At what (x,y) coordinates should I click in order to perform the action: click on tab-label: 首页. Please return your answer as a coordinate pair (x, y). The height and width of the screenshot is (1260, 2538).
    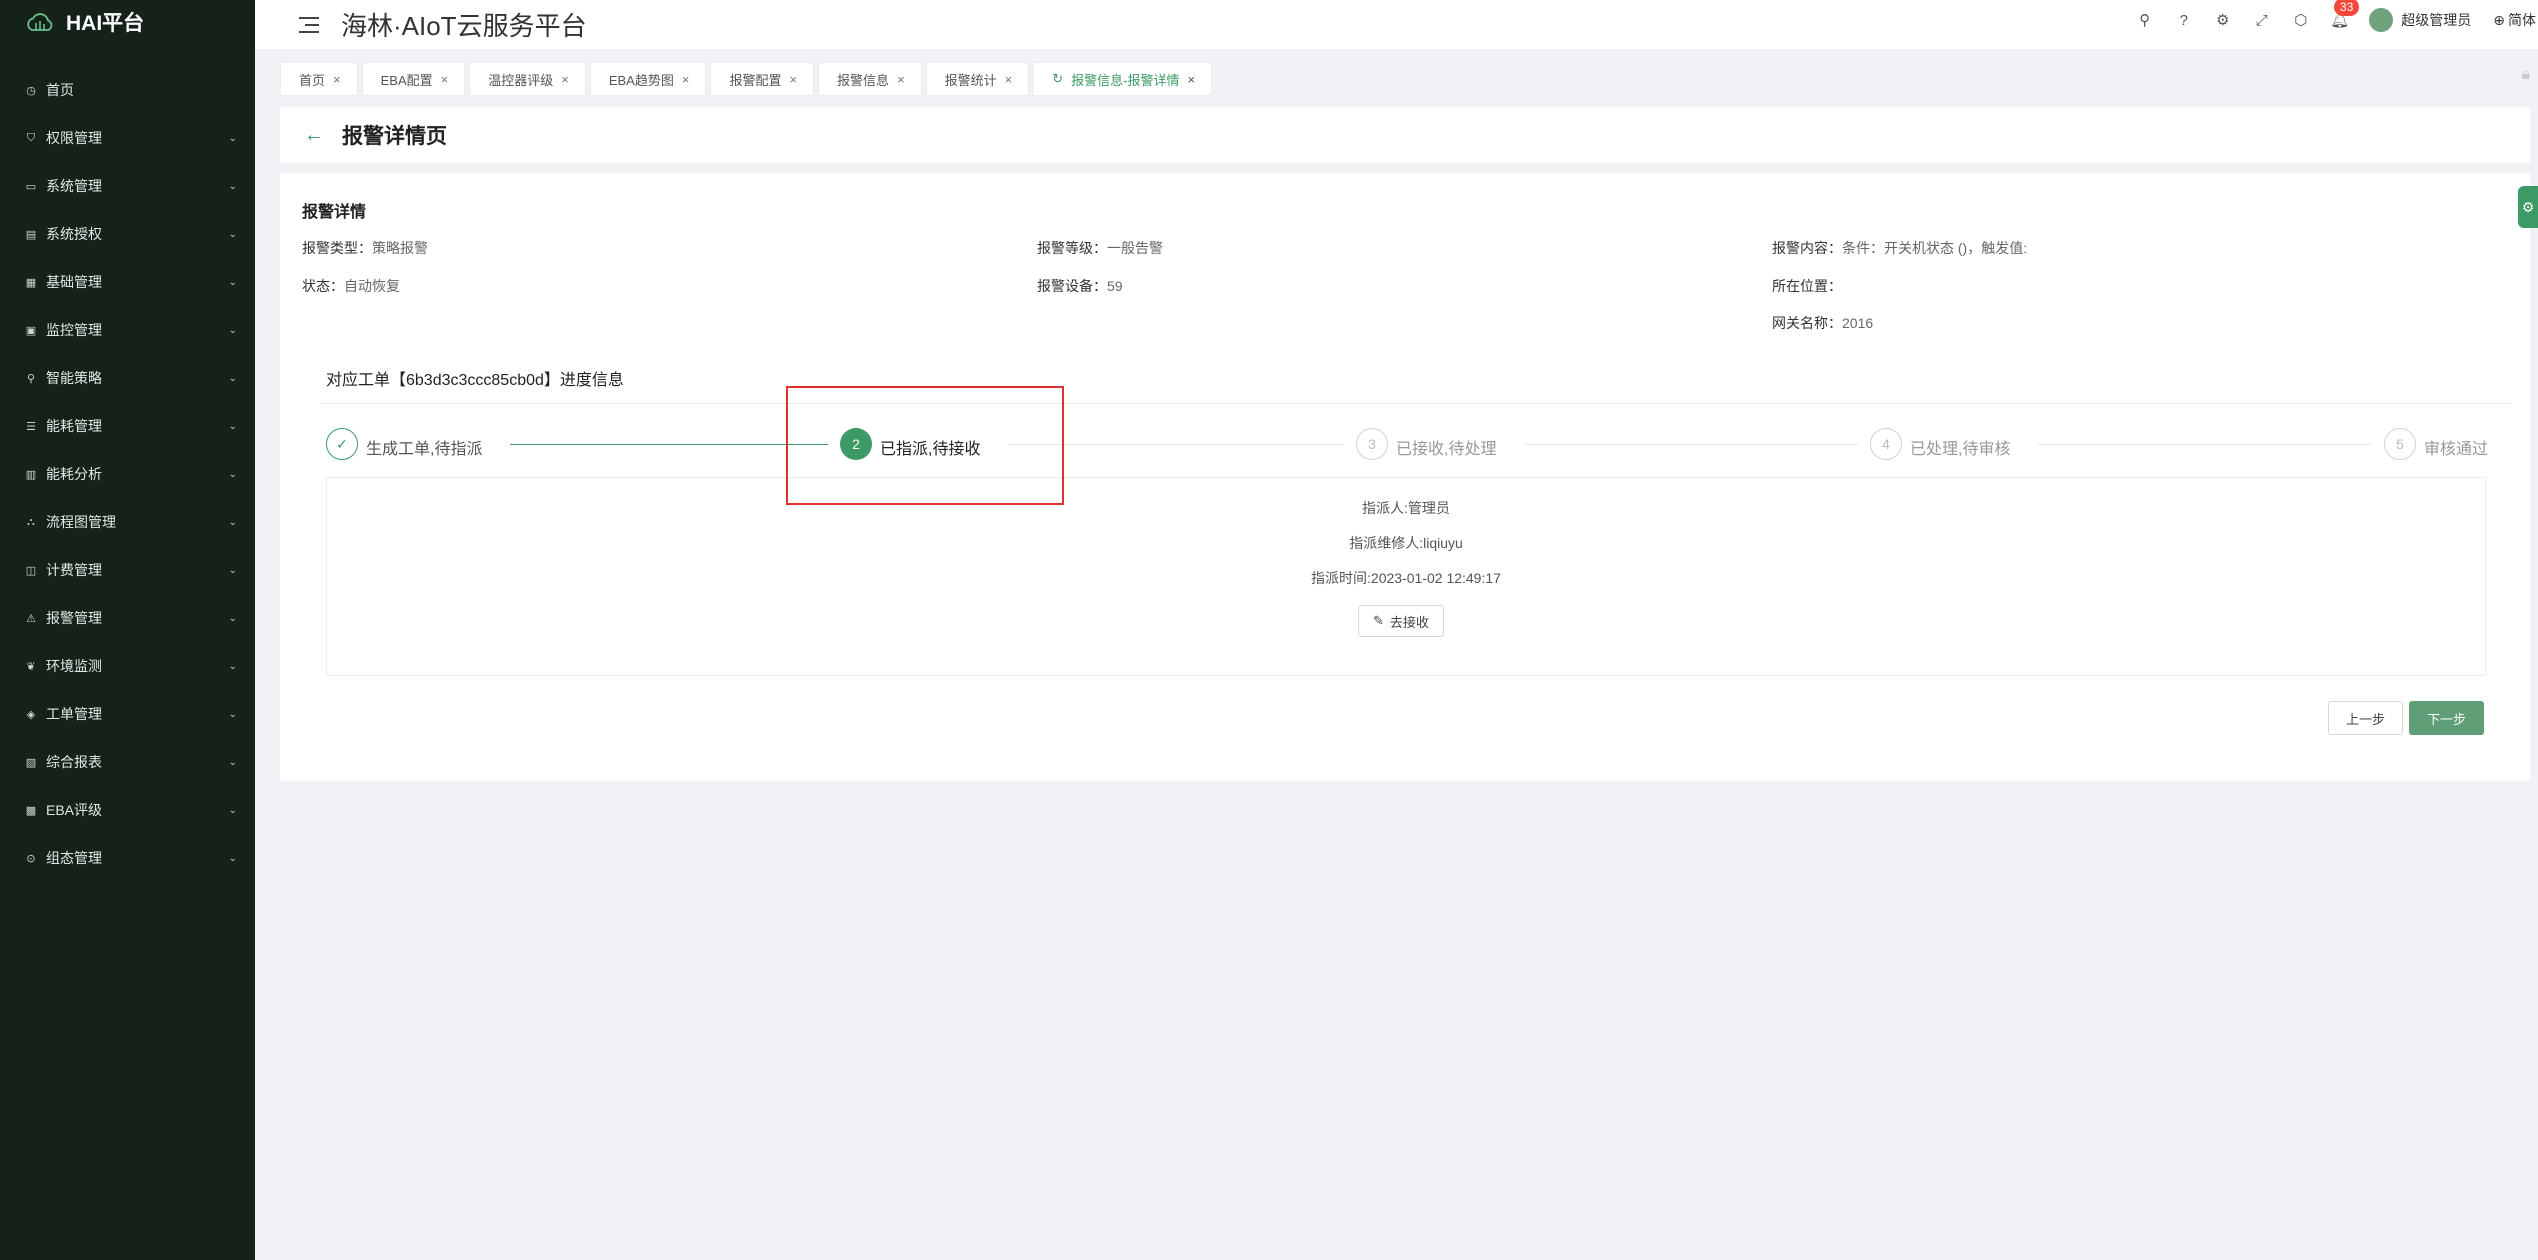
    Looking at the image, I should click on (312, 80).